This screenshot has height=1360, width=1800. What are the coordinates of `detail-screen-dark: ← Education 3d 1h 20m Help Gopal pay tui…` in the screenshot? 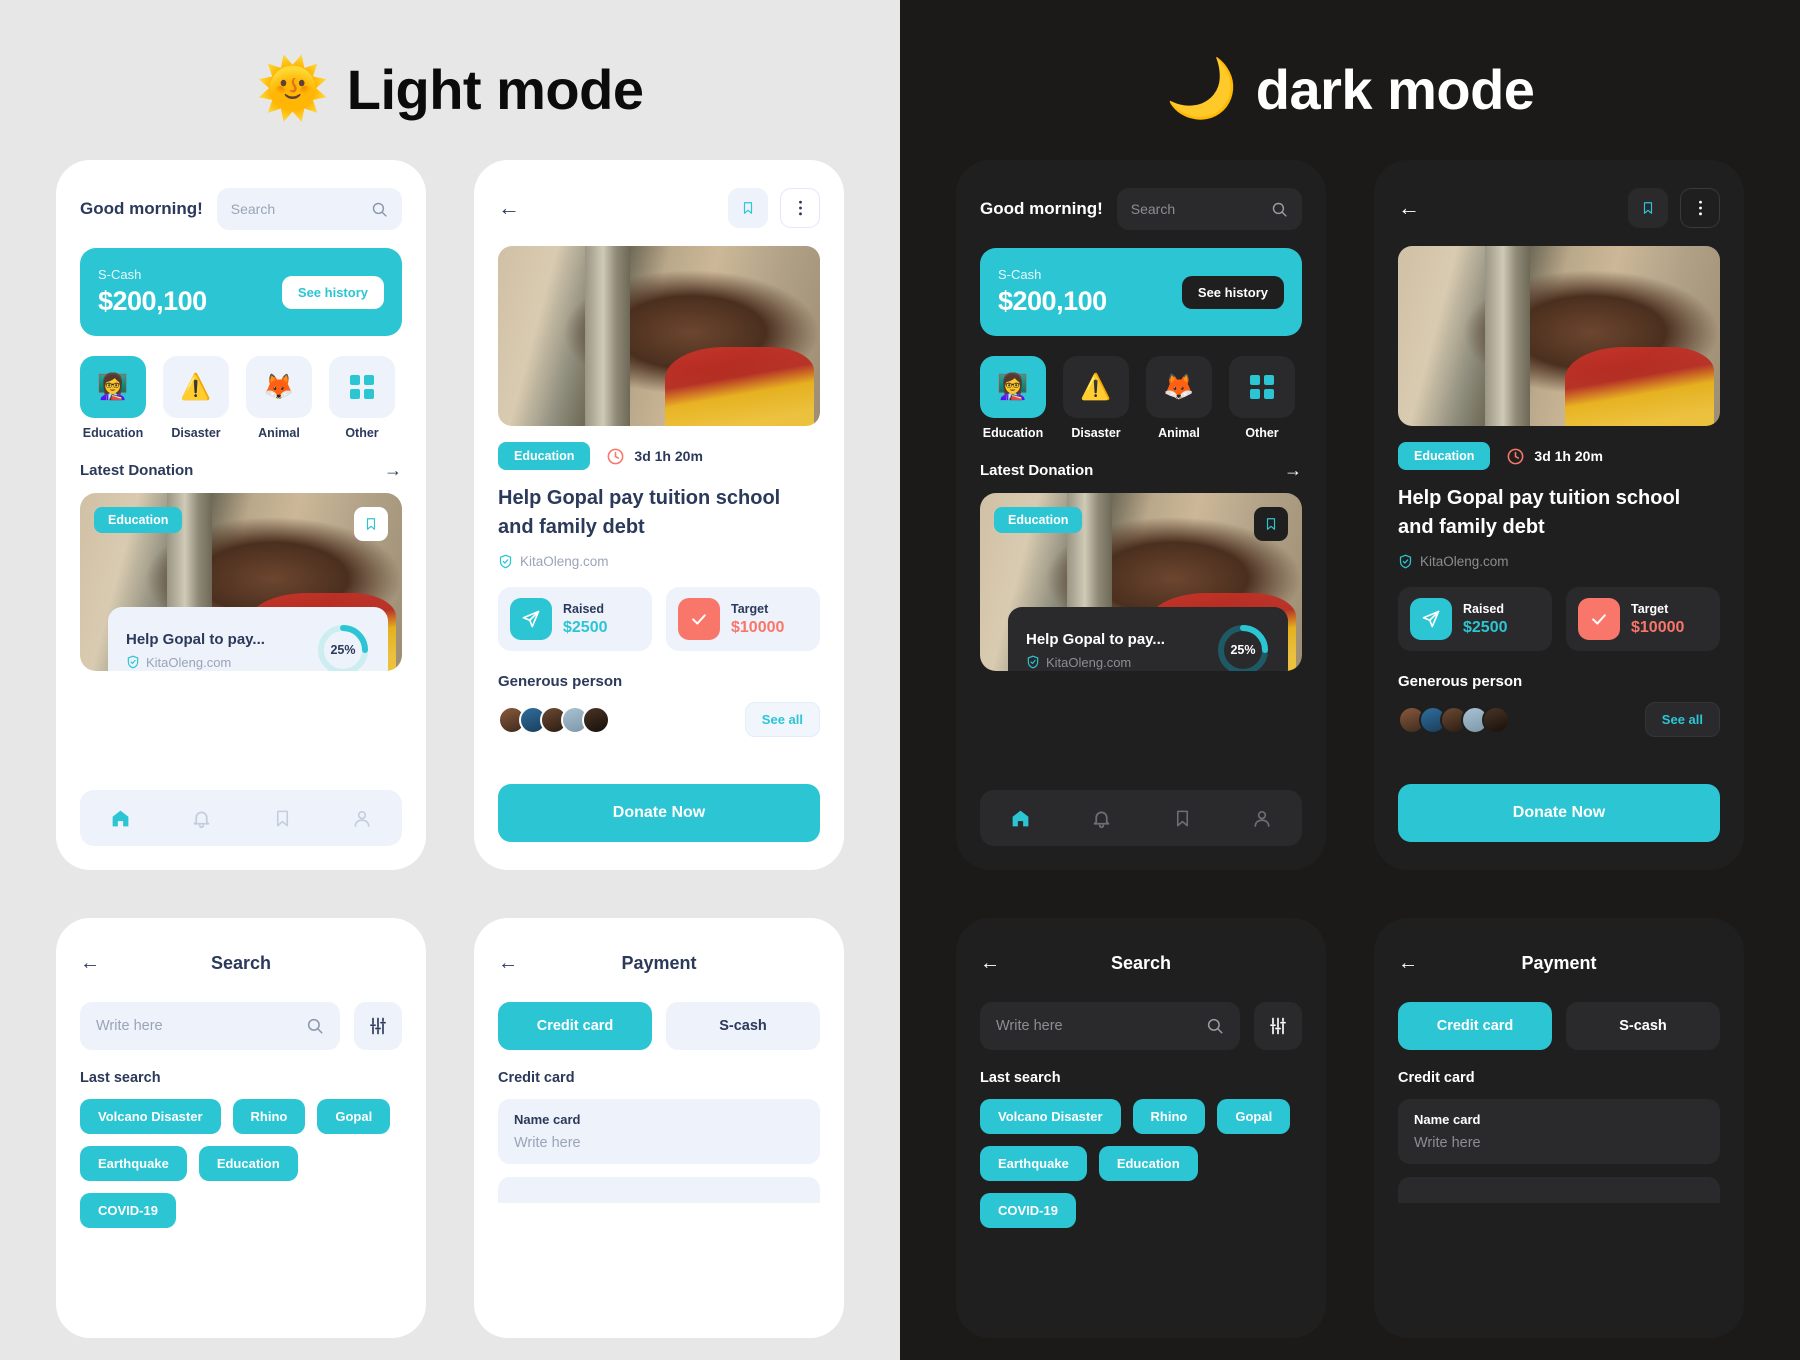 It's located at (1559, 515).